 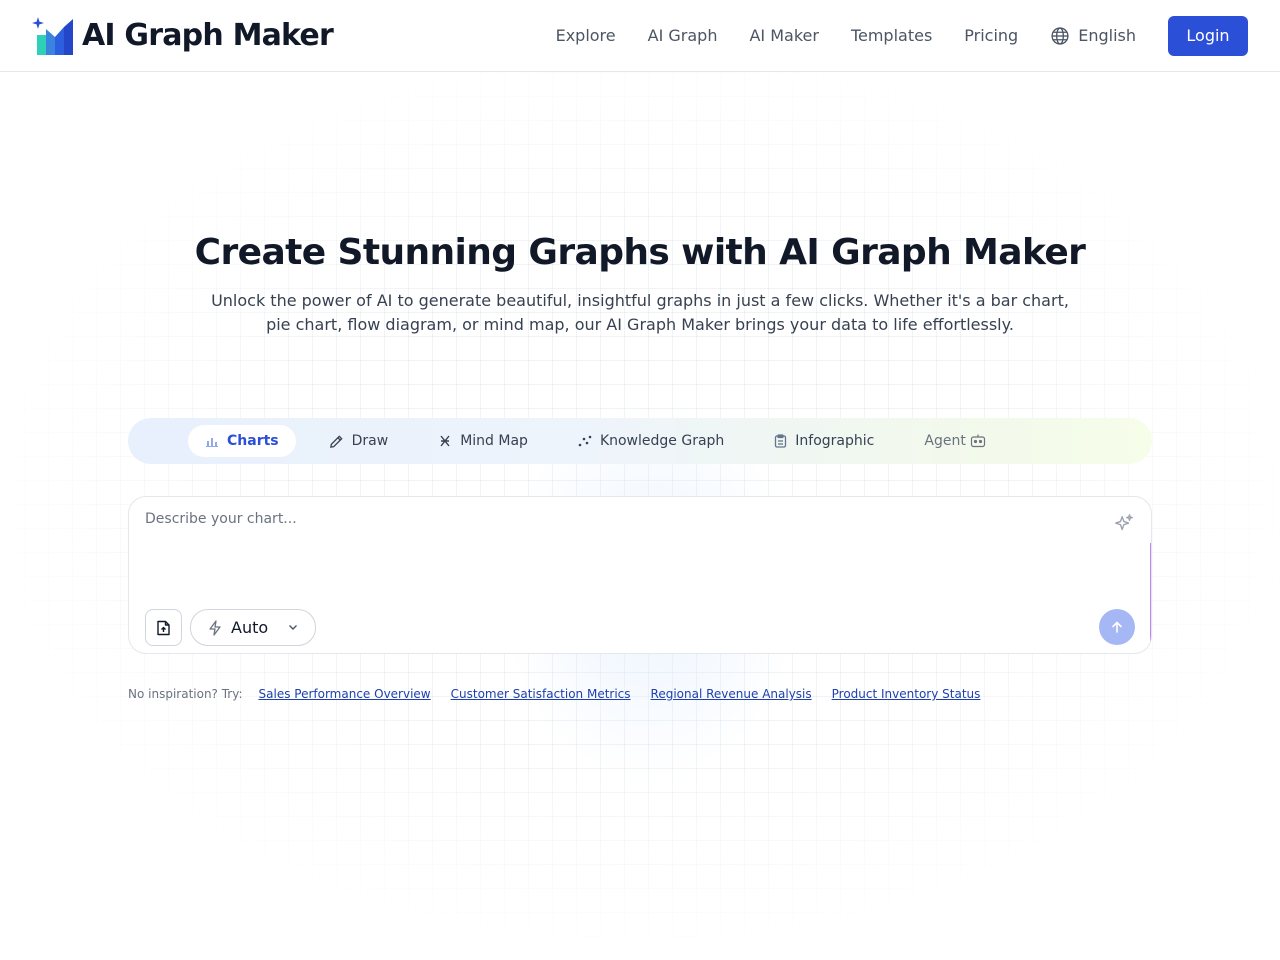 What do you see at coordinates (250, 627) in the screenshot?
I see `mode-label: Auto` at bounding box center [250, 627].